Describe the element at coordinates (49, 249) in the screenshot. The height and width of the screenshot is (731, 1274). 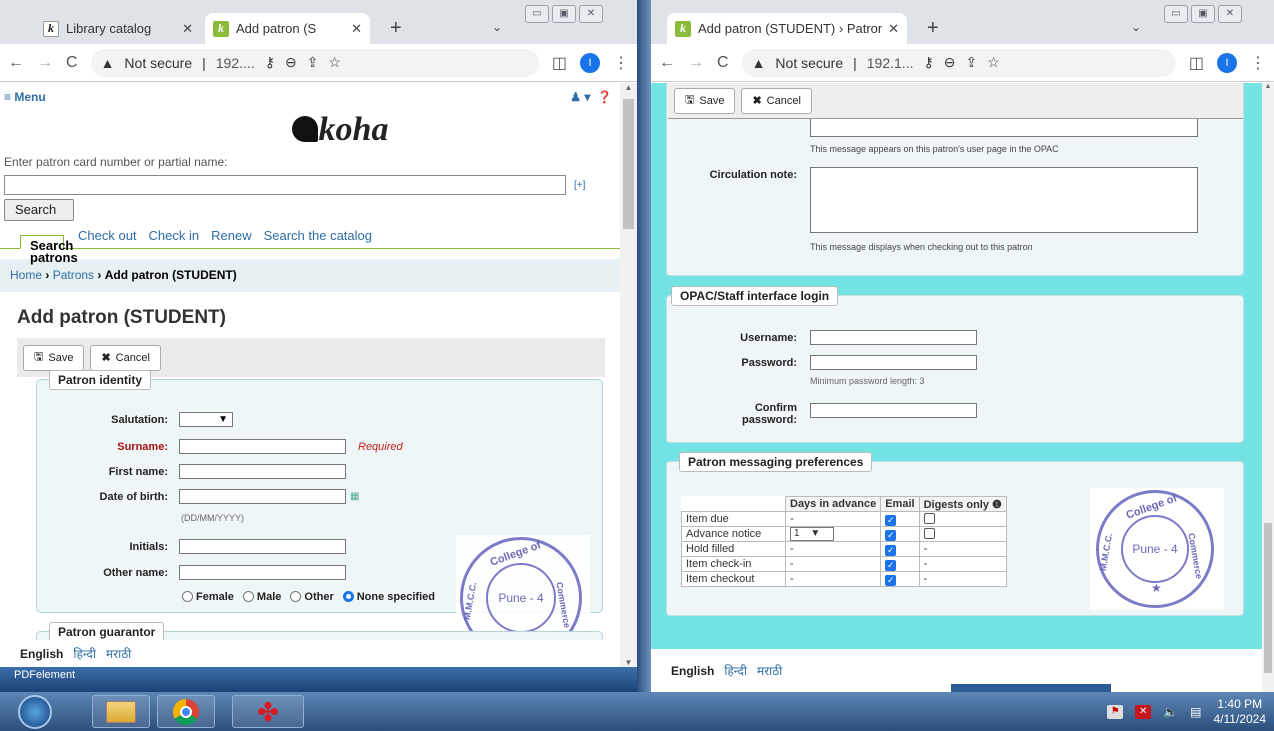
I see `tab-search-patrons: Search patrons` at that location.